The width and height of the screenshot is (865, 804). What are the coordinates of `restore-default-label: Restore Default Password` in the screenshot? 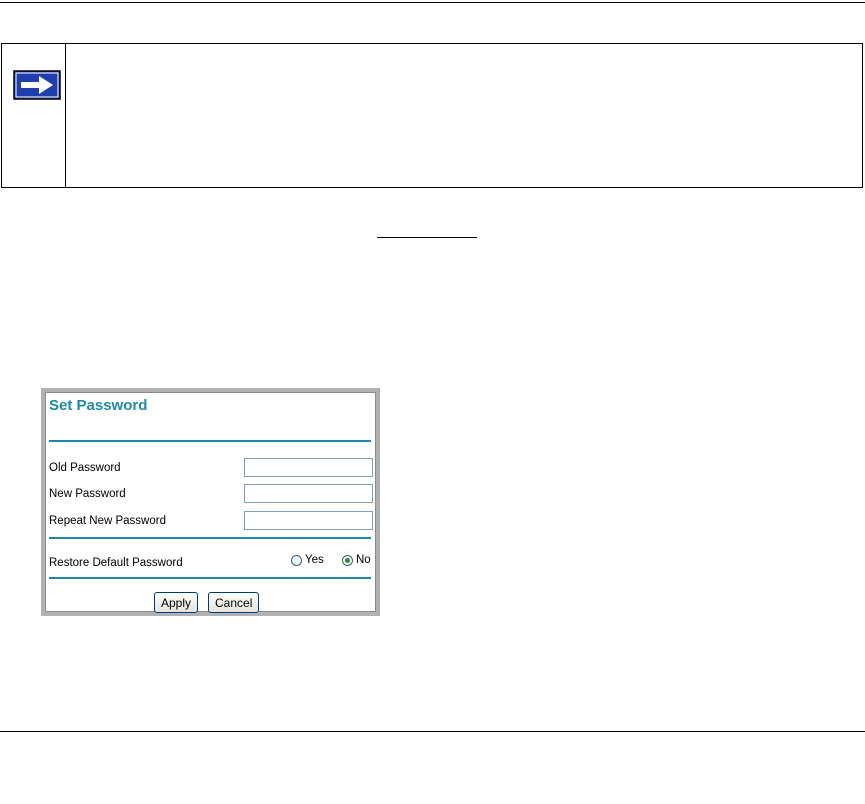 It's located at (116, 563).